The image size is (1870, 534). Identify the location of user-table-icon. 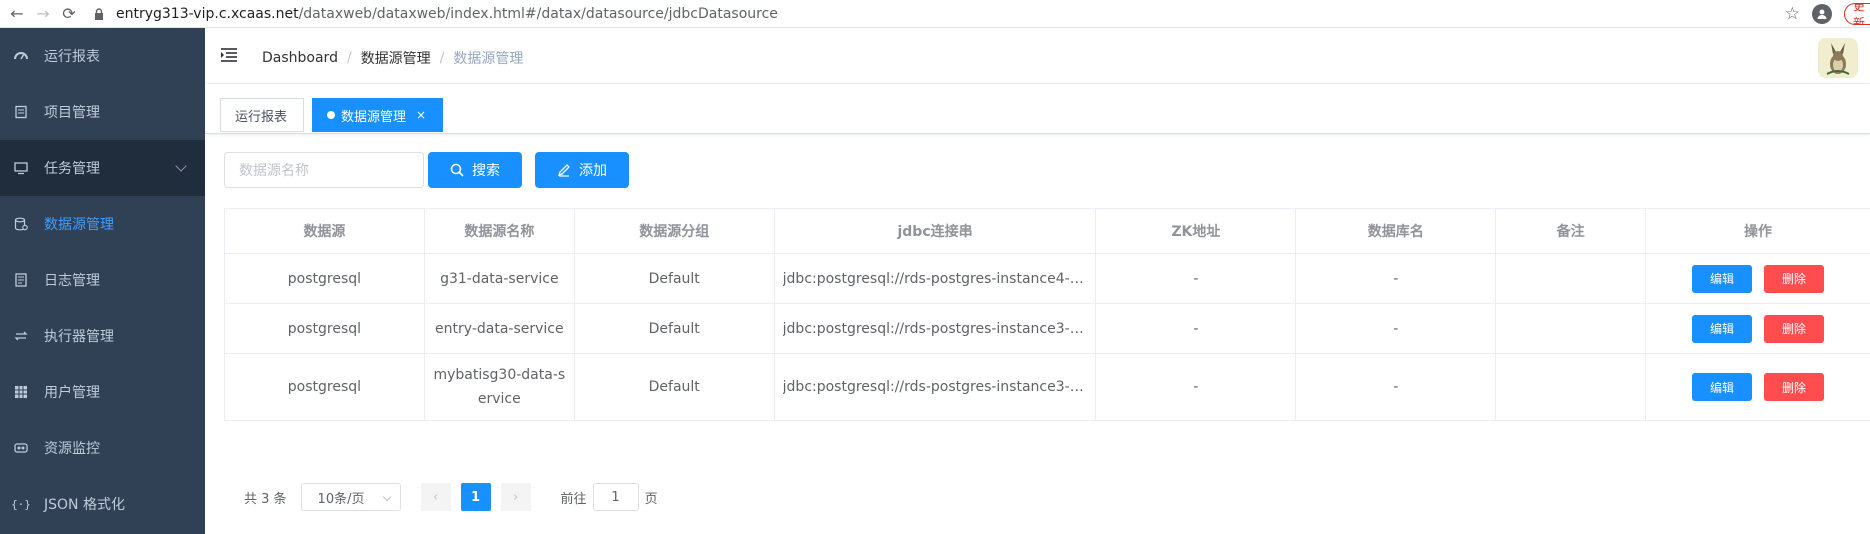
(21, 392).